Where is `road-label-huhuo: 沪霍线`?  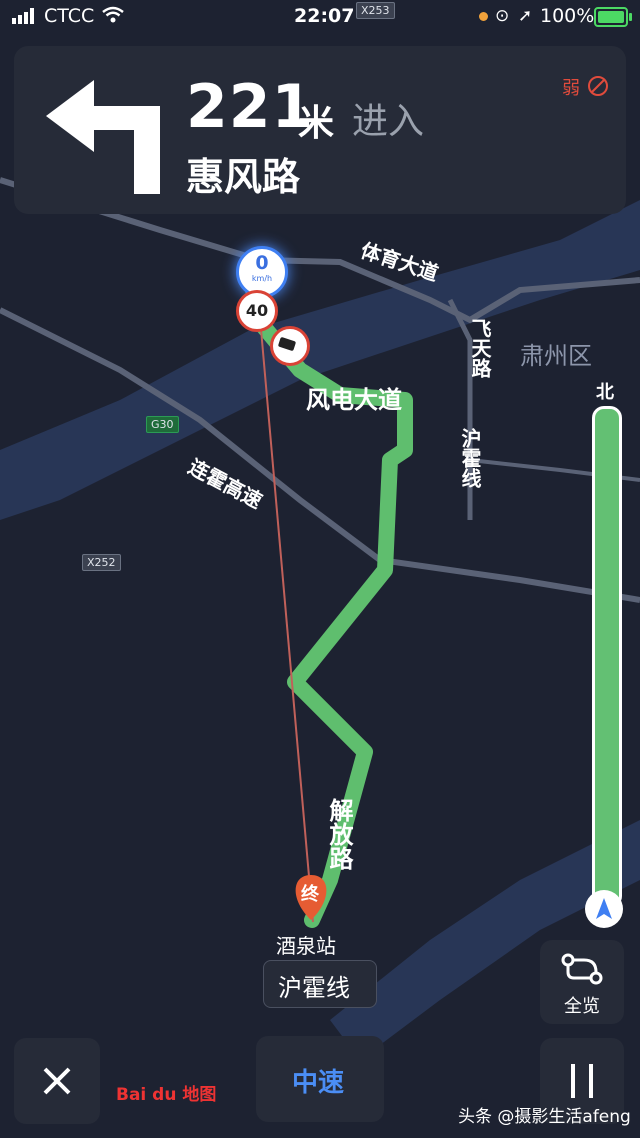
road-label-huhuo: 沪霍线 is located at coordinates (470, 458).